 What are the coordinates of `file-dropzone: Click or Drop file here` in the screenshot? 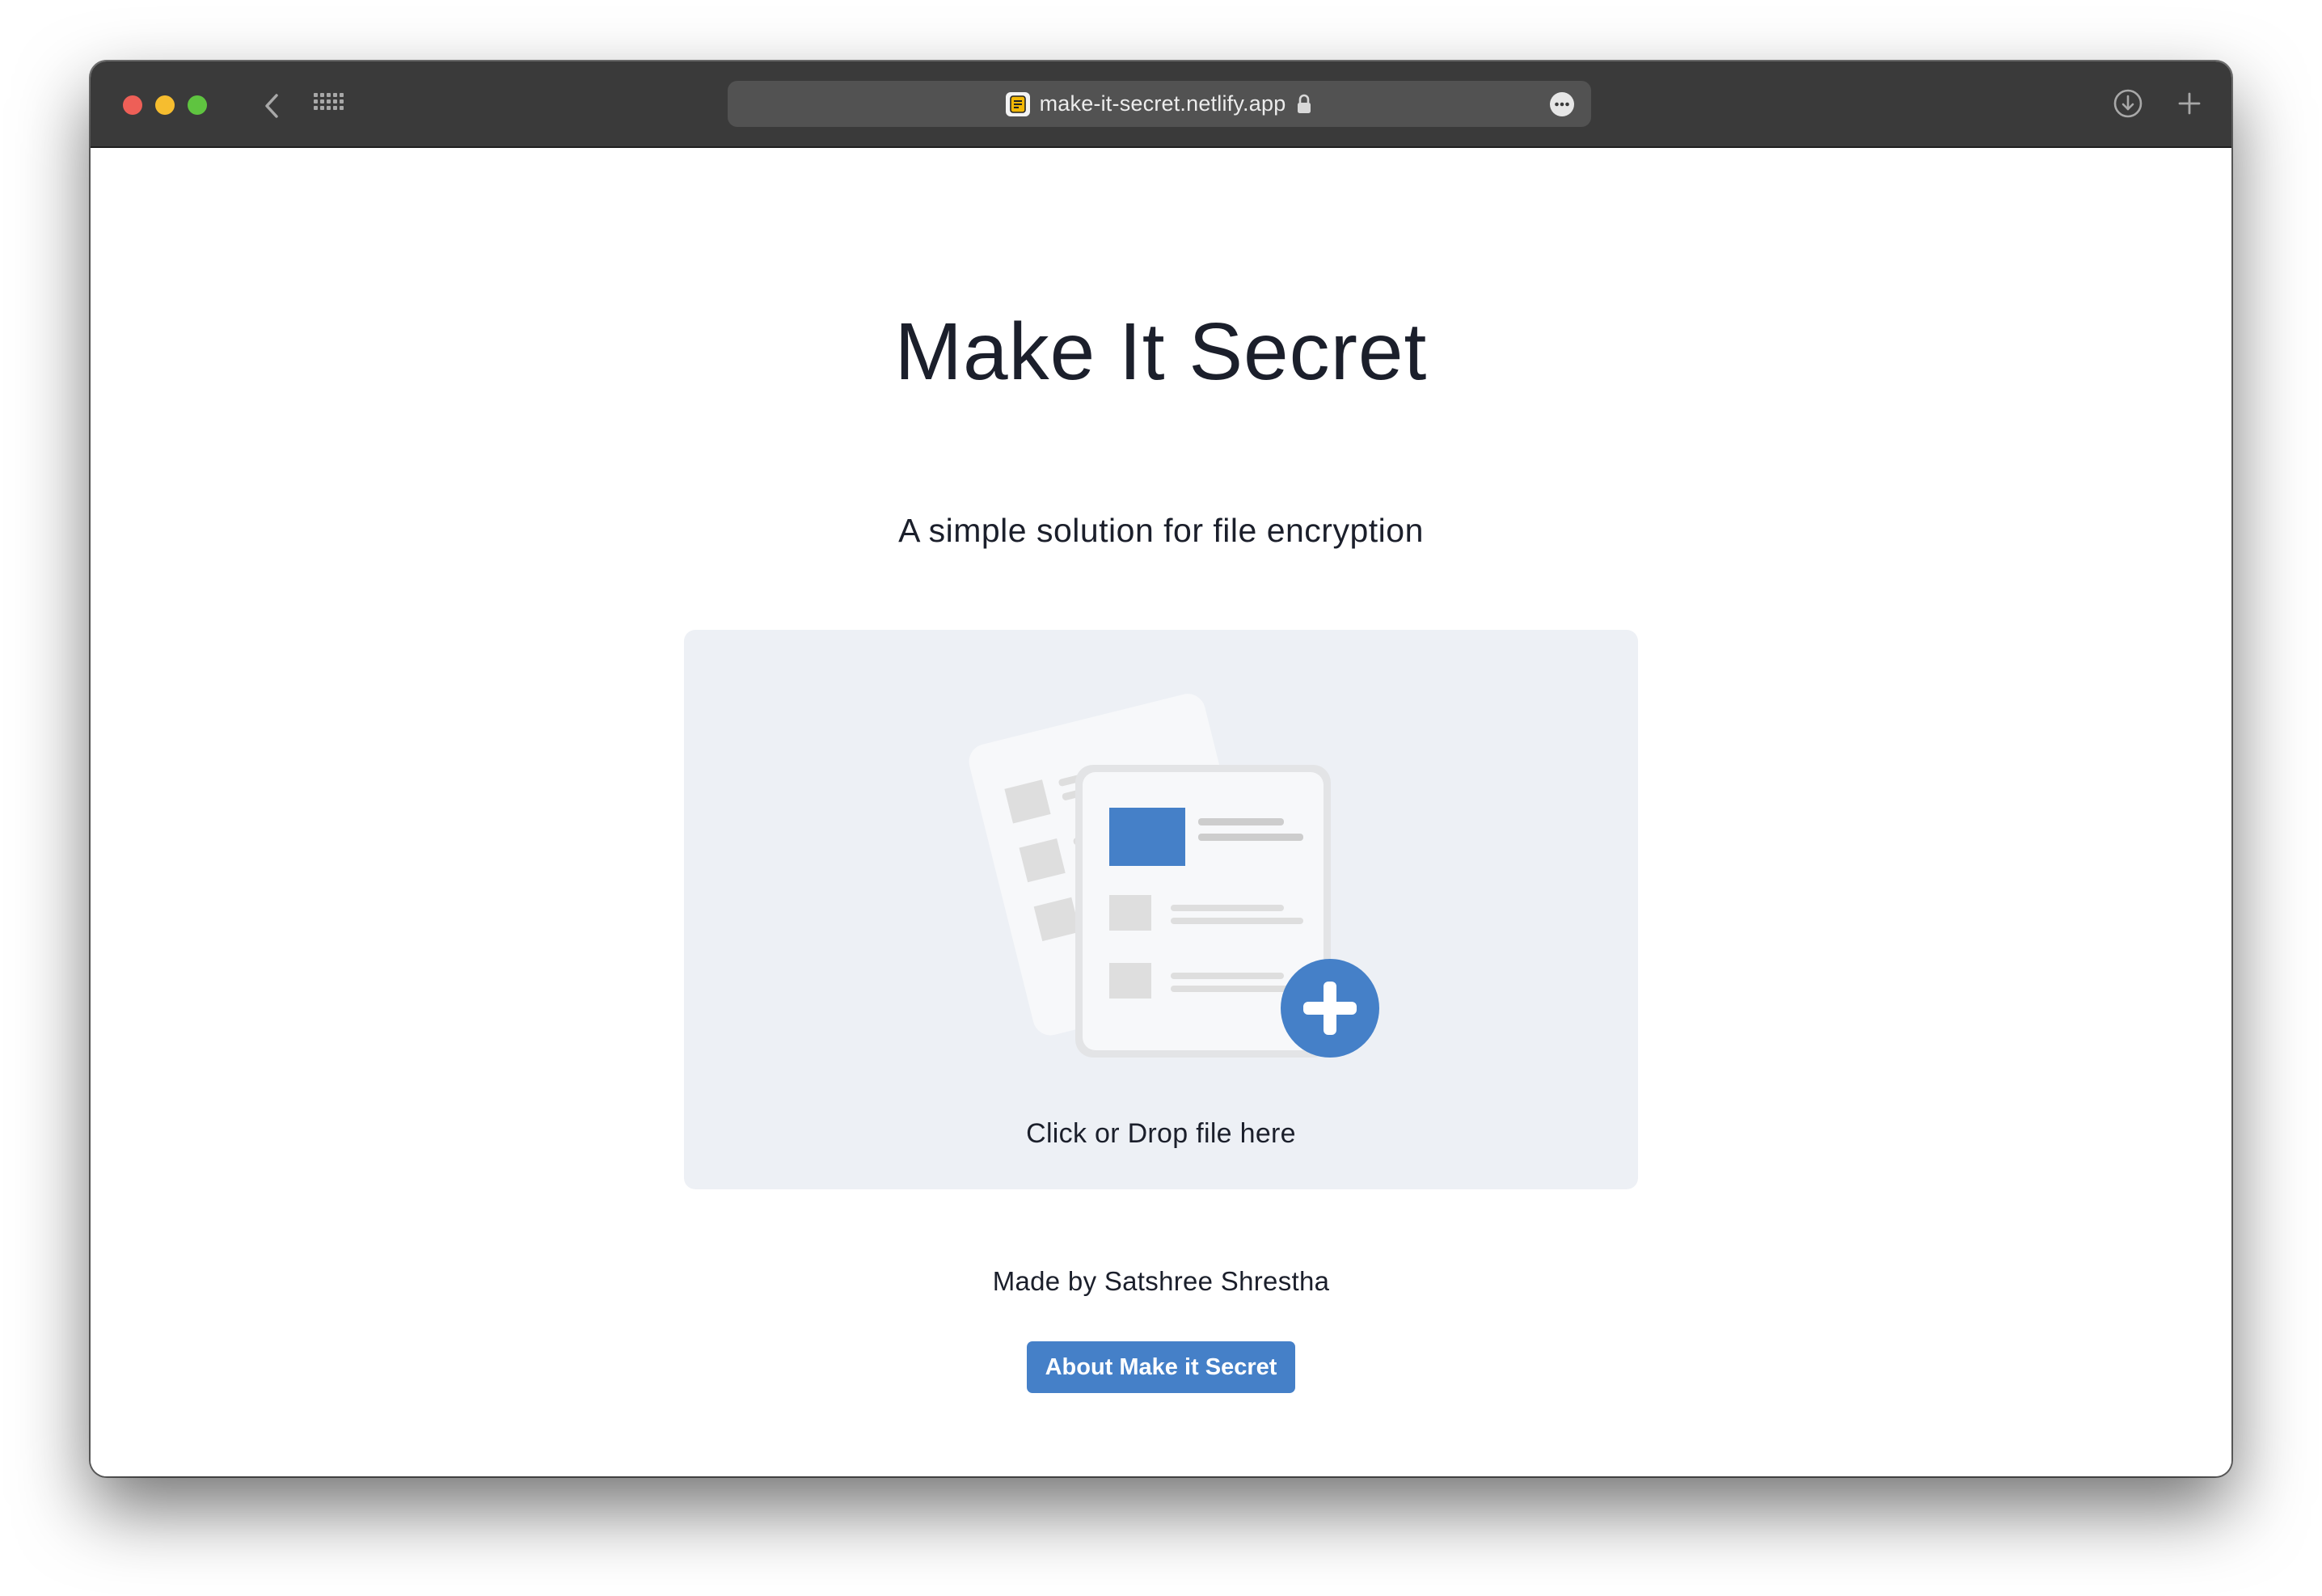 It's located at (1161, 909).